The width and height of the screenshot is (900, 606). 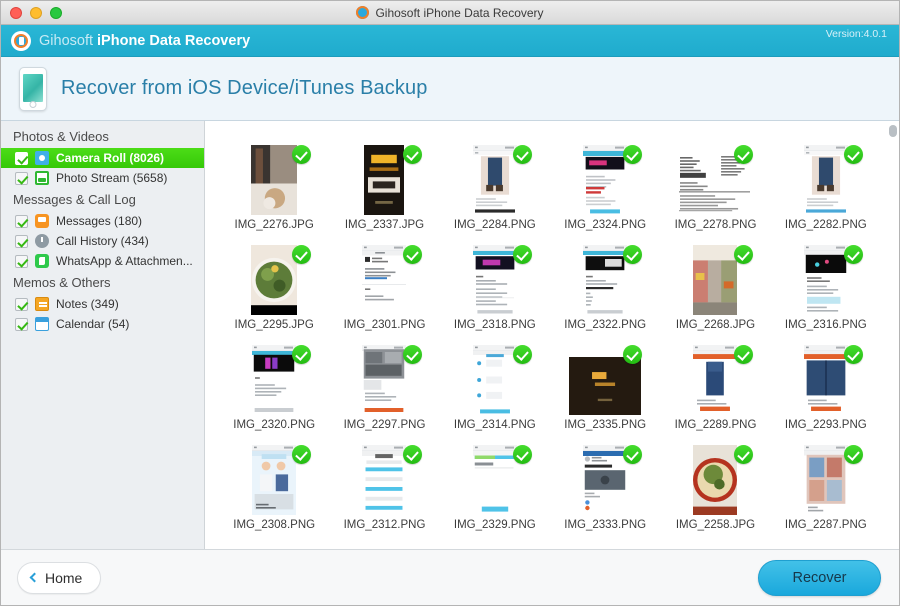 What do you see at coordinates (21, 304) in the screenshot?
I see `checkbox-notes` at bounding box center [21, 304].